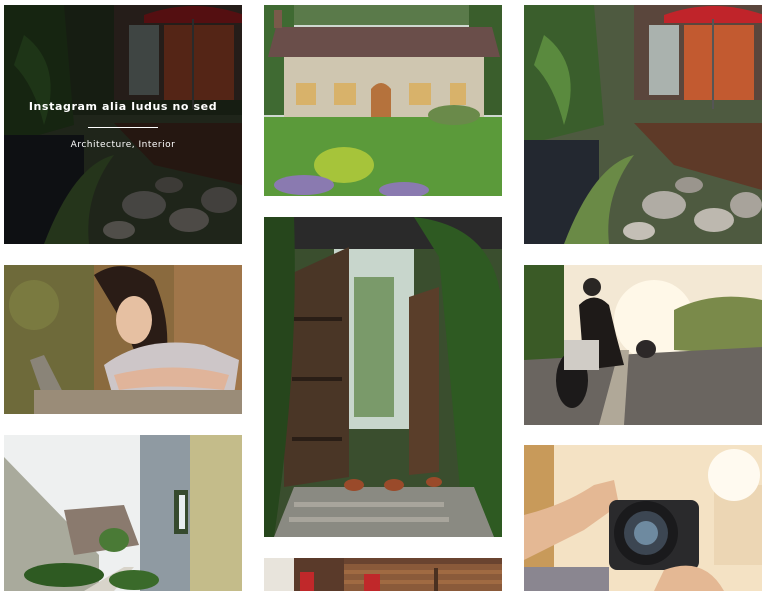 This screenshot has width=769, height=591. I want to click on motorcycle-photo, so click(643, 345).